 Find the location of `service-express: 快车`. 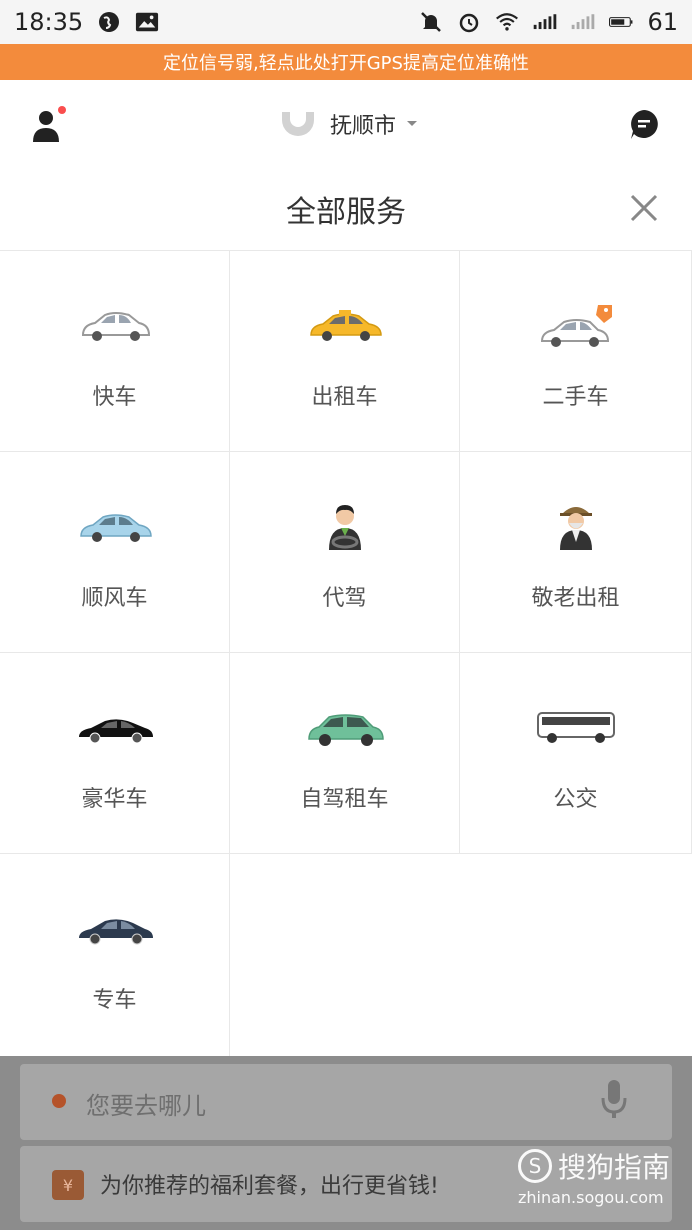

service-express: 快车 is located at coordinates (115, 351).